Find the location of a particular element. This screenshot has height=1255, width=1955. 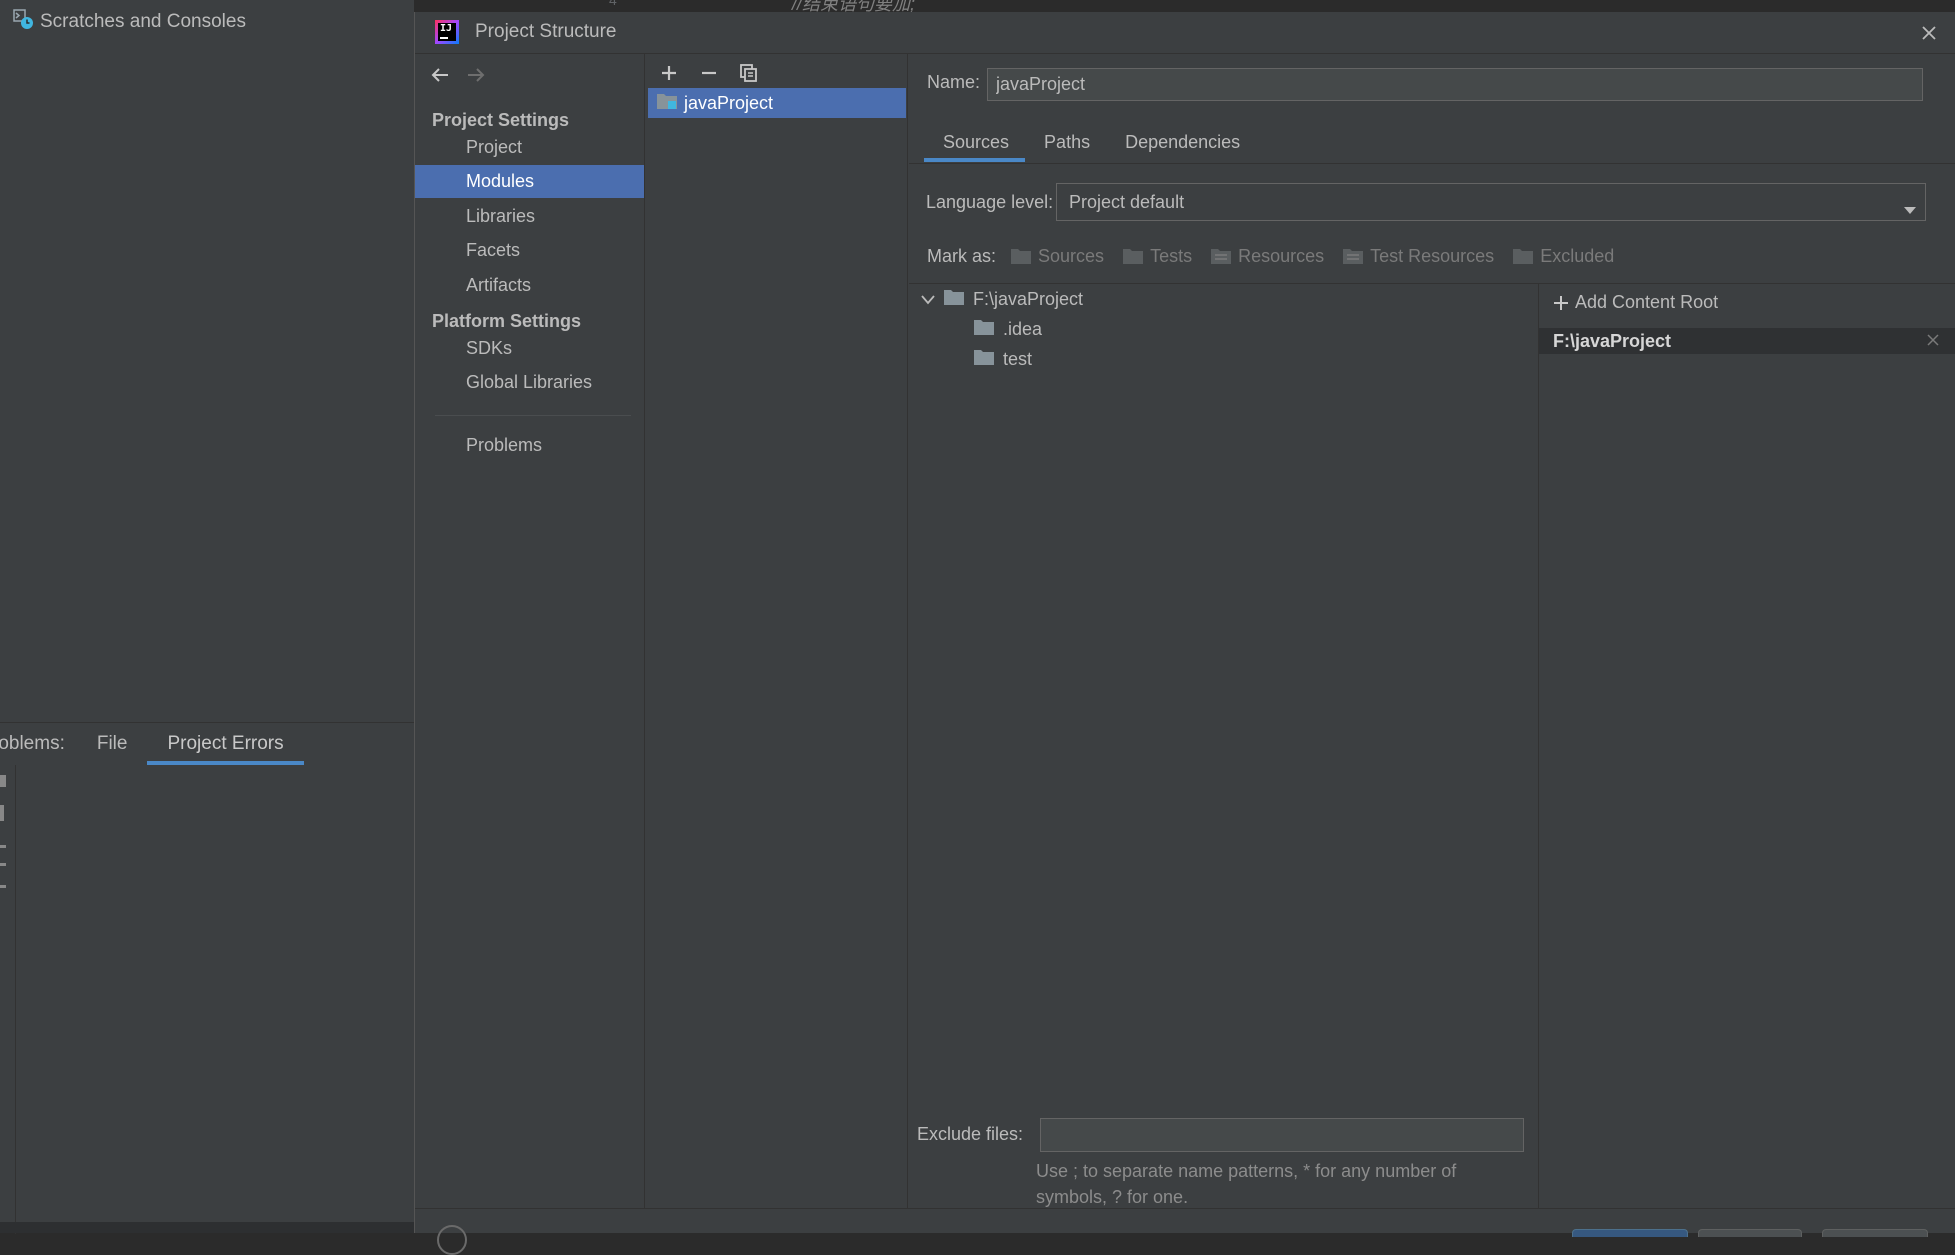

tree-node-label: test is located at coordinates (1018, 358).